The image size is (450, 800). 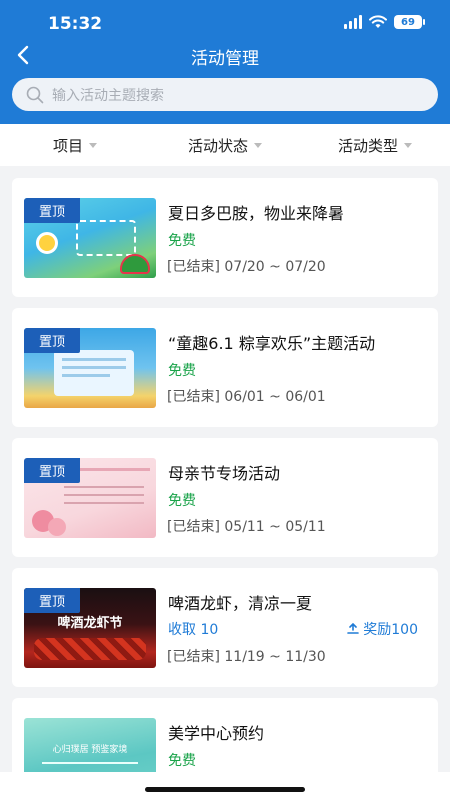 What do you see at coordinates (246, 527) in the screenshot?
I see `activity-status: [已结束] 05/11 ~ 05/11` at bounding box center [246, 527].